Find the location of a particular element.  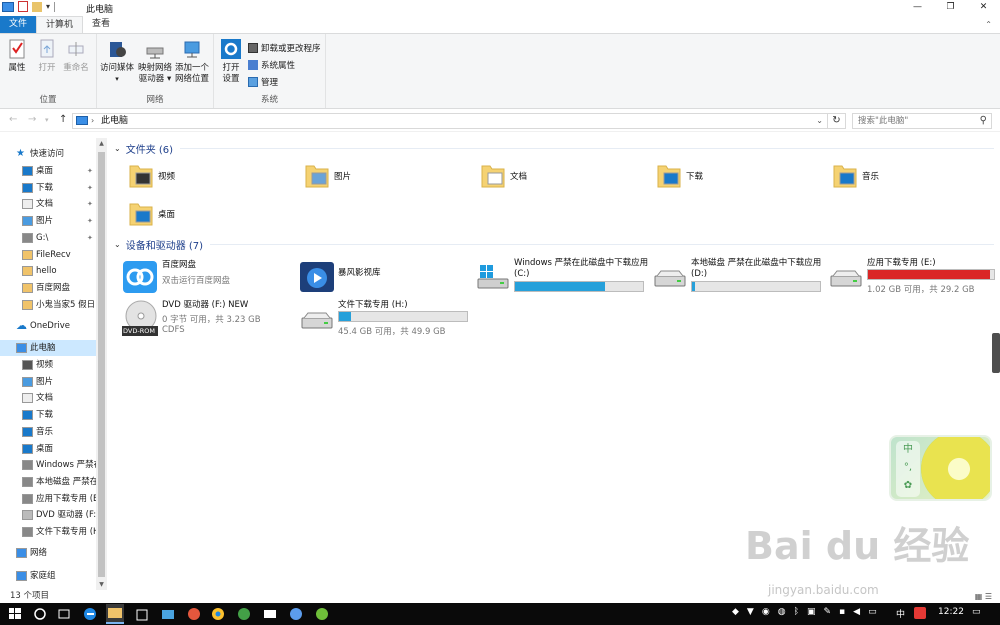

search-icon is located at coordinates (40, 614).